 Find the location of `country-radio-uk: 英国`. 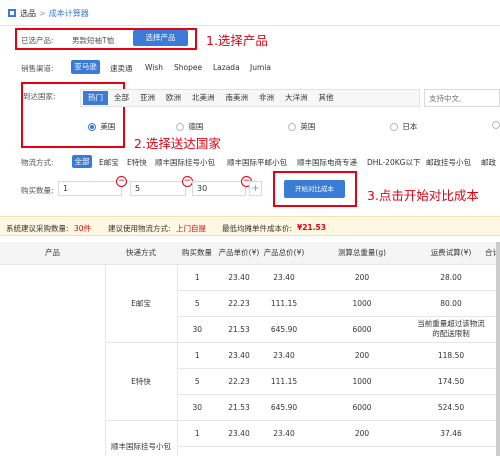

country-radio-uk: 英国 is located at coordinates (301, 126).